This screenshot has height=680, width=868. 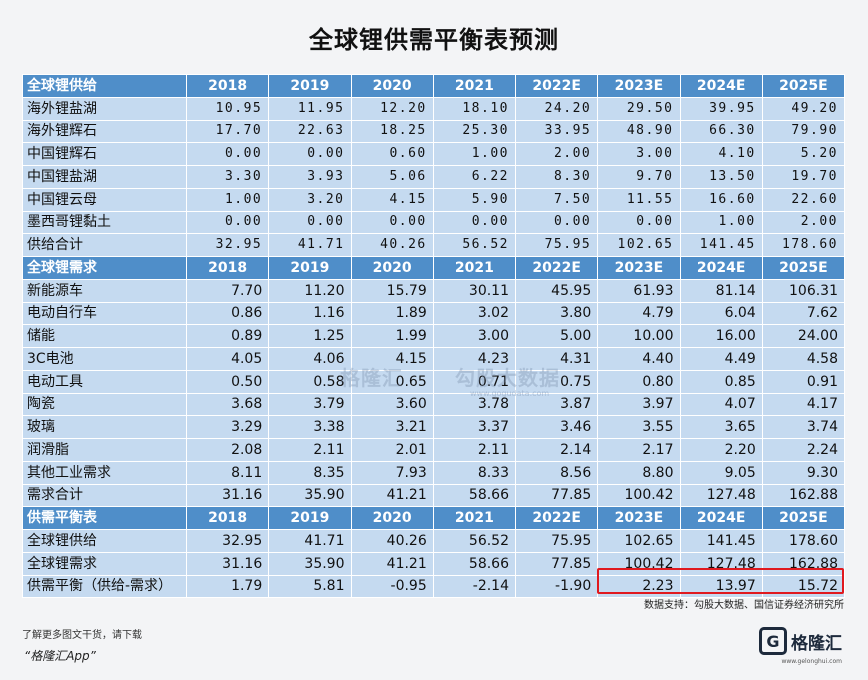 What do you see at coordinates (803, 541) in the screenshot?
I see `value-cell: 178.60` at bounding box center [803, 541].